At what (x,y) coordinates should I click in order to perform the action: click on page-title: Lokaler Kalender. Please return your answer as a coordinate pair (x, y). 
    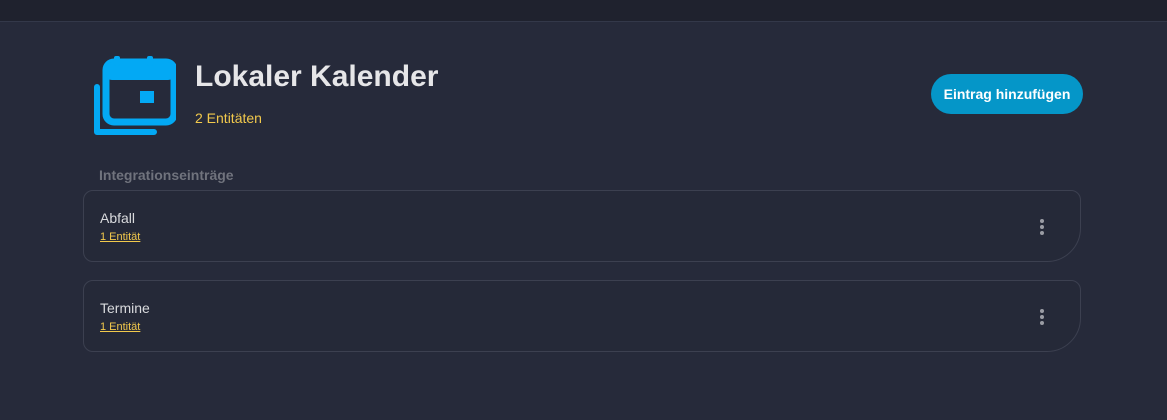
    Looking at the image, I should click on (317, 76).